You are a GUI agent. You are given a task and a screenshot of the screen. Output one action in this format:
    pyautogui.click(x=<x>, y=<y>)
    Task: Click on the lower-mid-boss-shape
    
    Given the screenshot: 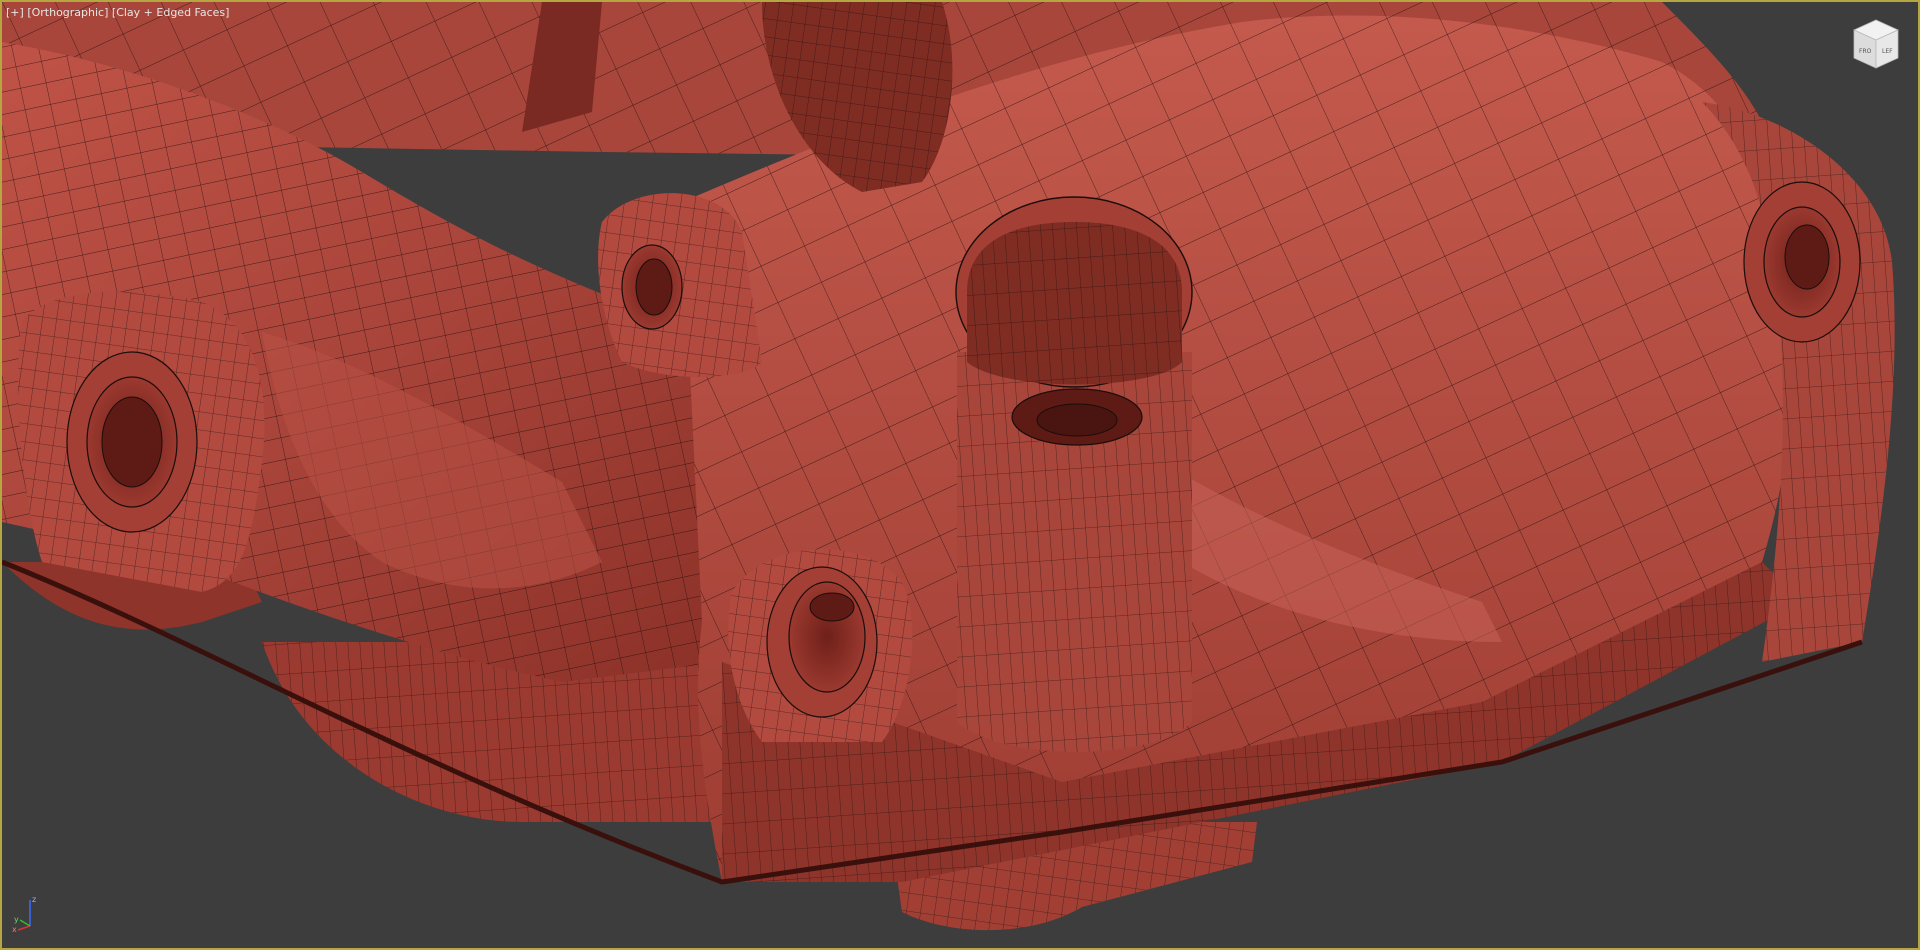 What is the action you would take?
    pyautogui.click(x=820, y=645)
    